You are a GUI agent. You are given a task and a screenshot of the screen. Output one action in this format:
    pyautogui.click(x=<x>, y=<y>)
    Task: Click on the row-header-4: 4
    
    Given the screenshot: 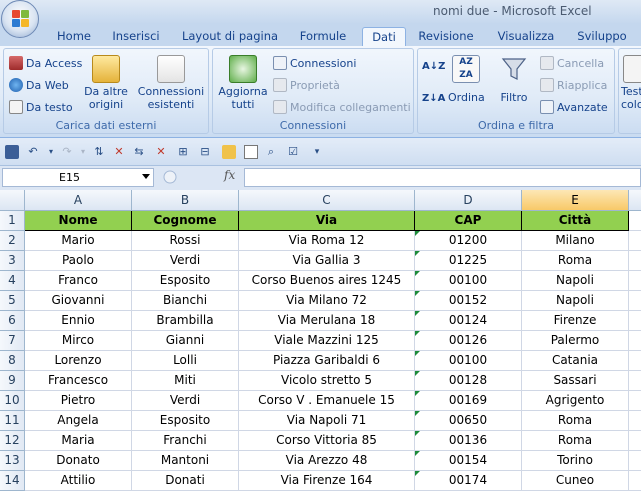 What is the action you would take?
    pyautogui.click(x=12, y=281)
    